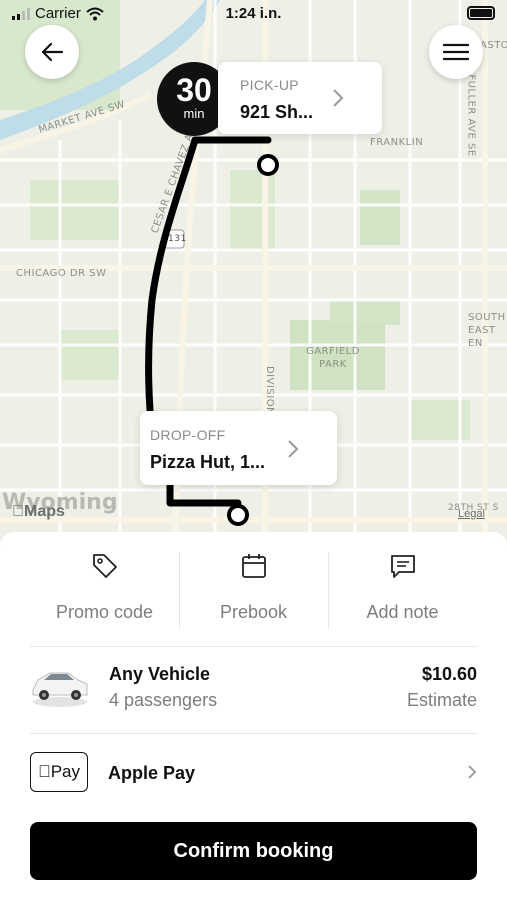 The image size is (507, 900). What do you see at coordinates (402, 612) in the screenshot?
I see `add-note-label: Add note` at bounding box center [402, 612].